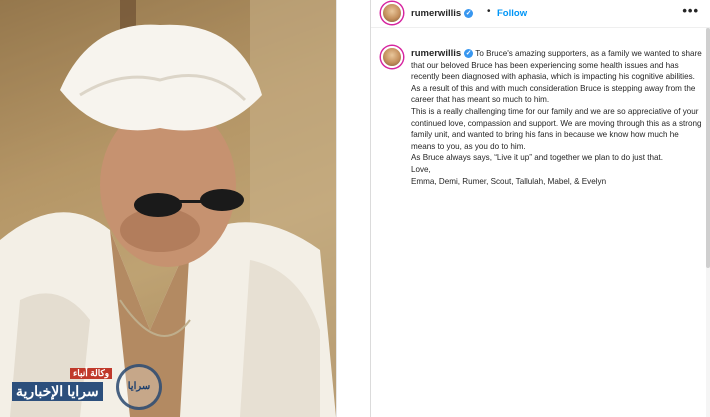 The width and height of the screenshot is (710, 417). Describe the element at coordinates (708, 148) in the screenshot. I see `scrollbar-thumb` at that location.